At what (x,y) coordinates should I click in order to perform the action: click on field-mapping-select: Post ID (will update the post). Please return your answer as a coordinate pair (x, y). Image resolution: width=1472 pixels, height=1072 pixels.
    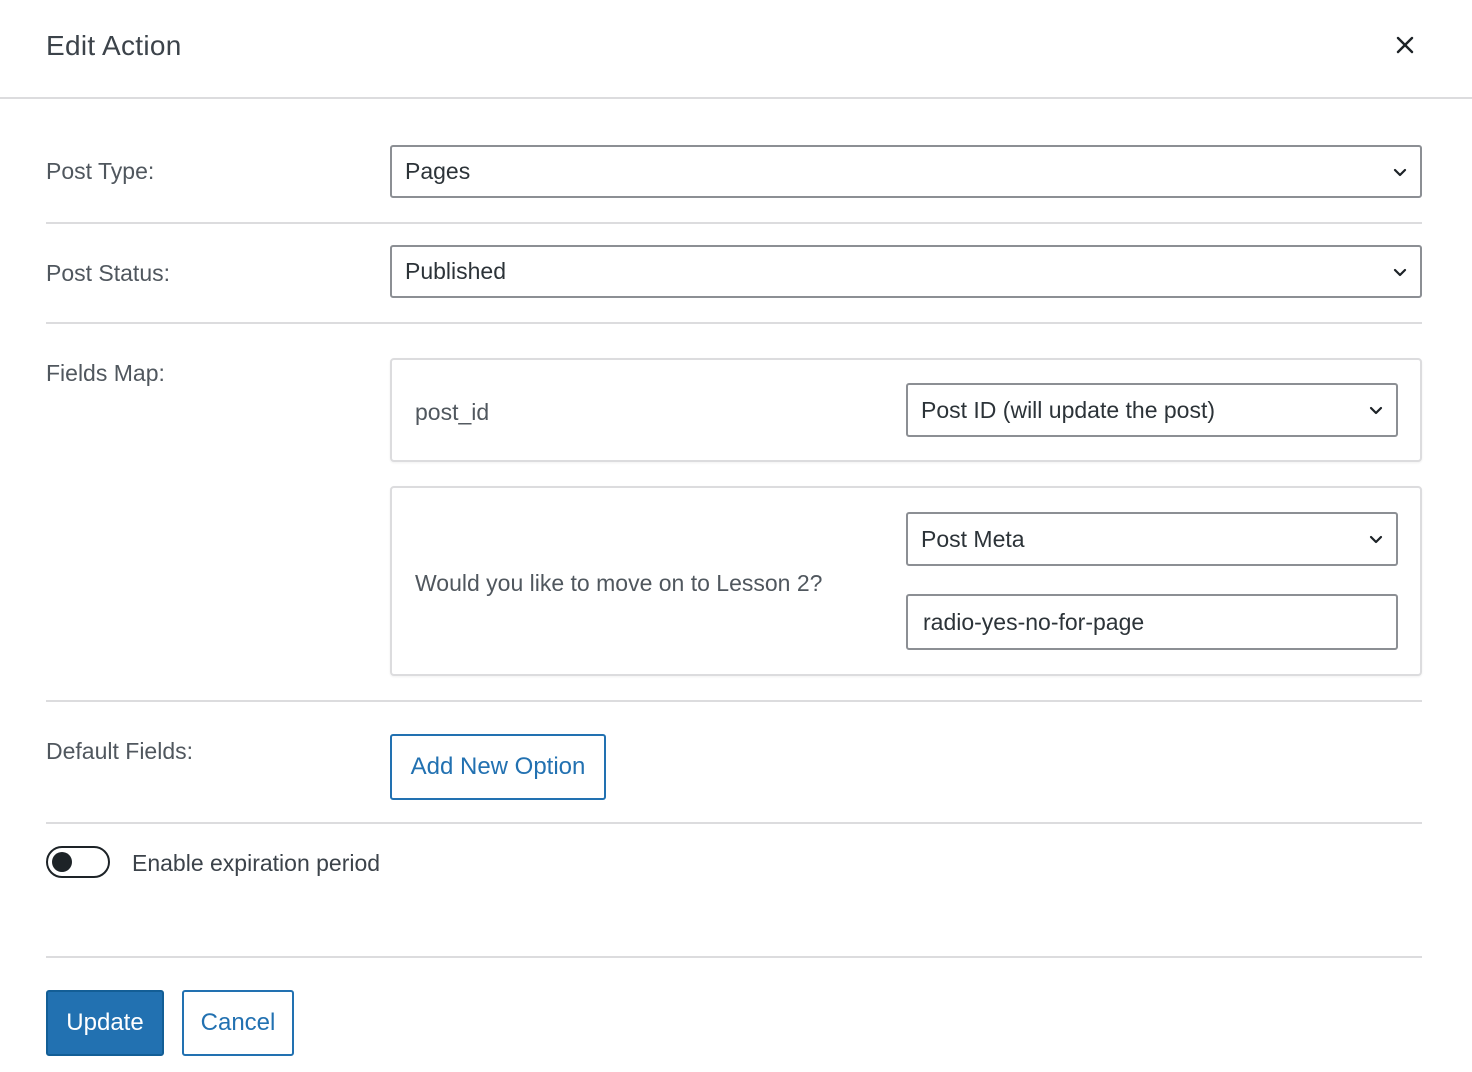
    Looking at the image, I should click on (1152, 410).